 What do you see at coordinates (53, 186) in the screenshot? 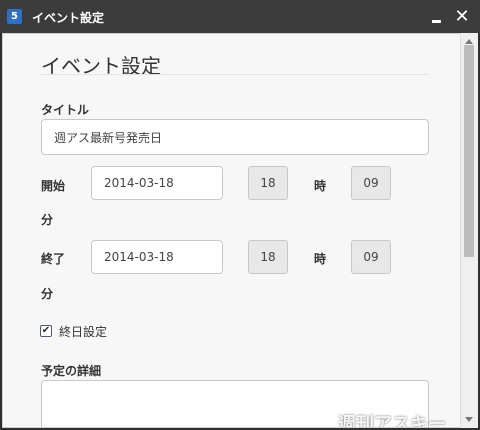
I see `start-label: 開始` at bounding box center [53, 186].